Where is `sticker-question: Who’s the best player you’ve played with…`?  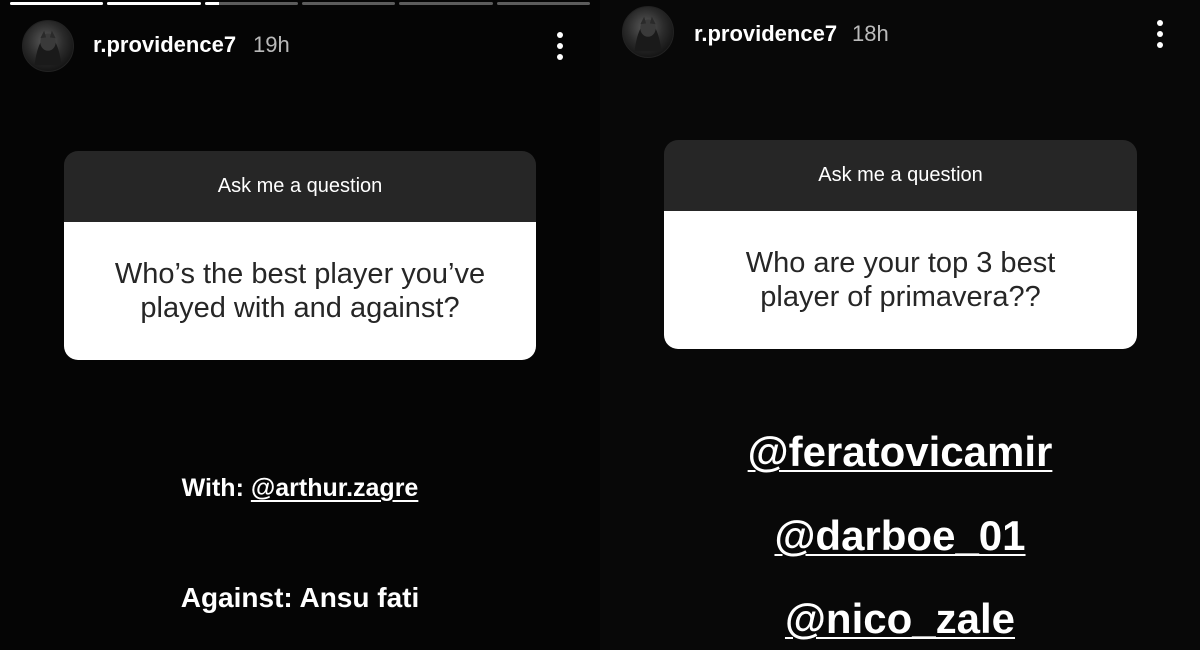 sticker-question: Who’s the best player you’ve played with… is located at coordinates (300, 291).